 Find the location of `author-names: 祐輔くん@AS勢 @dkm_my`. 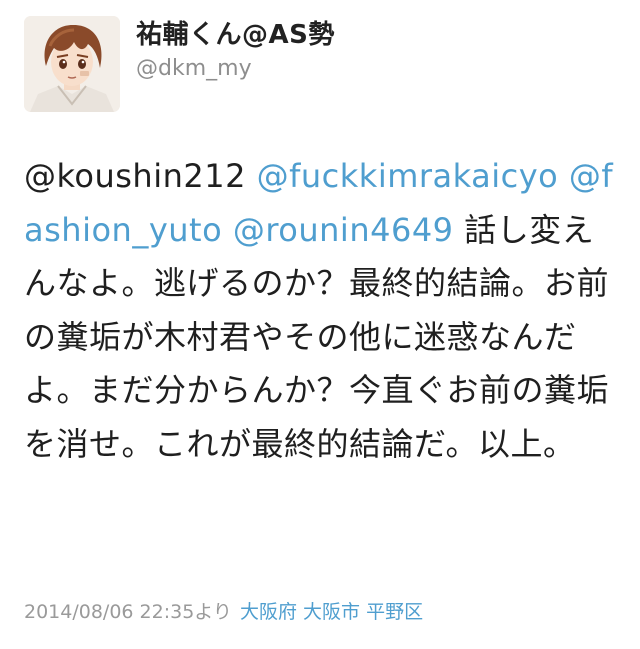

author-names: 祐輔くん@AS勢 @dkm_my is located at coordinates (235, 51).